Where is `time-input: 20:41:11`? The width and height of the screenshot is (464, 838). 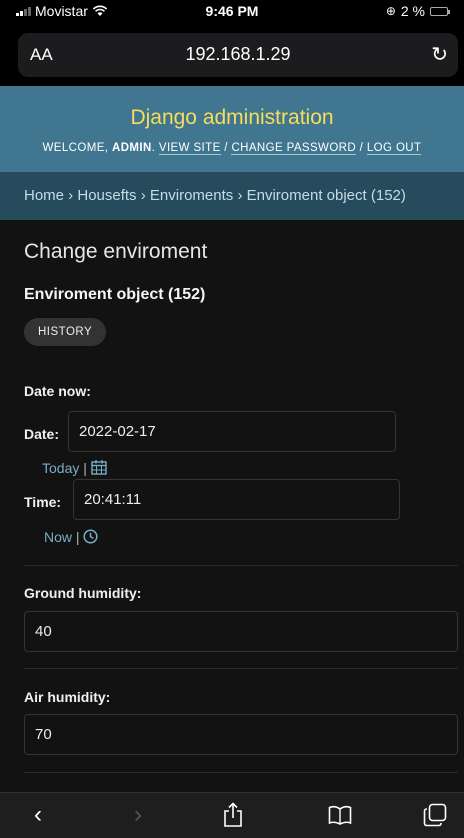 time-input: 20:41:11 is located at coordinates (236, 499).